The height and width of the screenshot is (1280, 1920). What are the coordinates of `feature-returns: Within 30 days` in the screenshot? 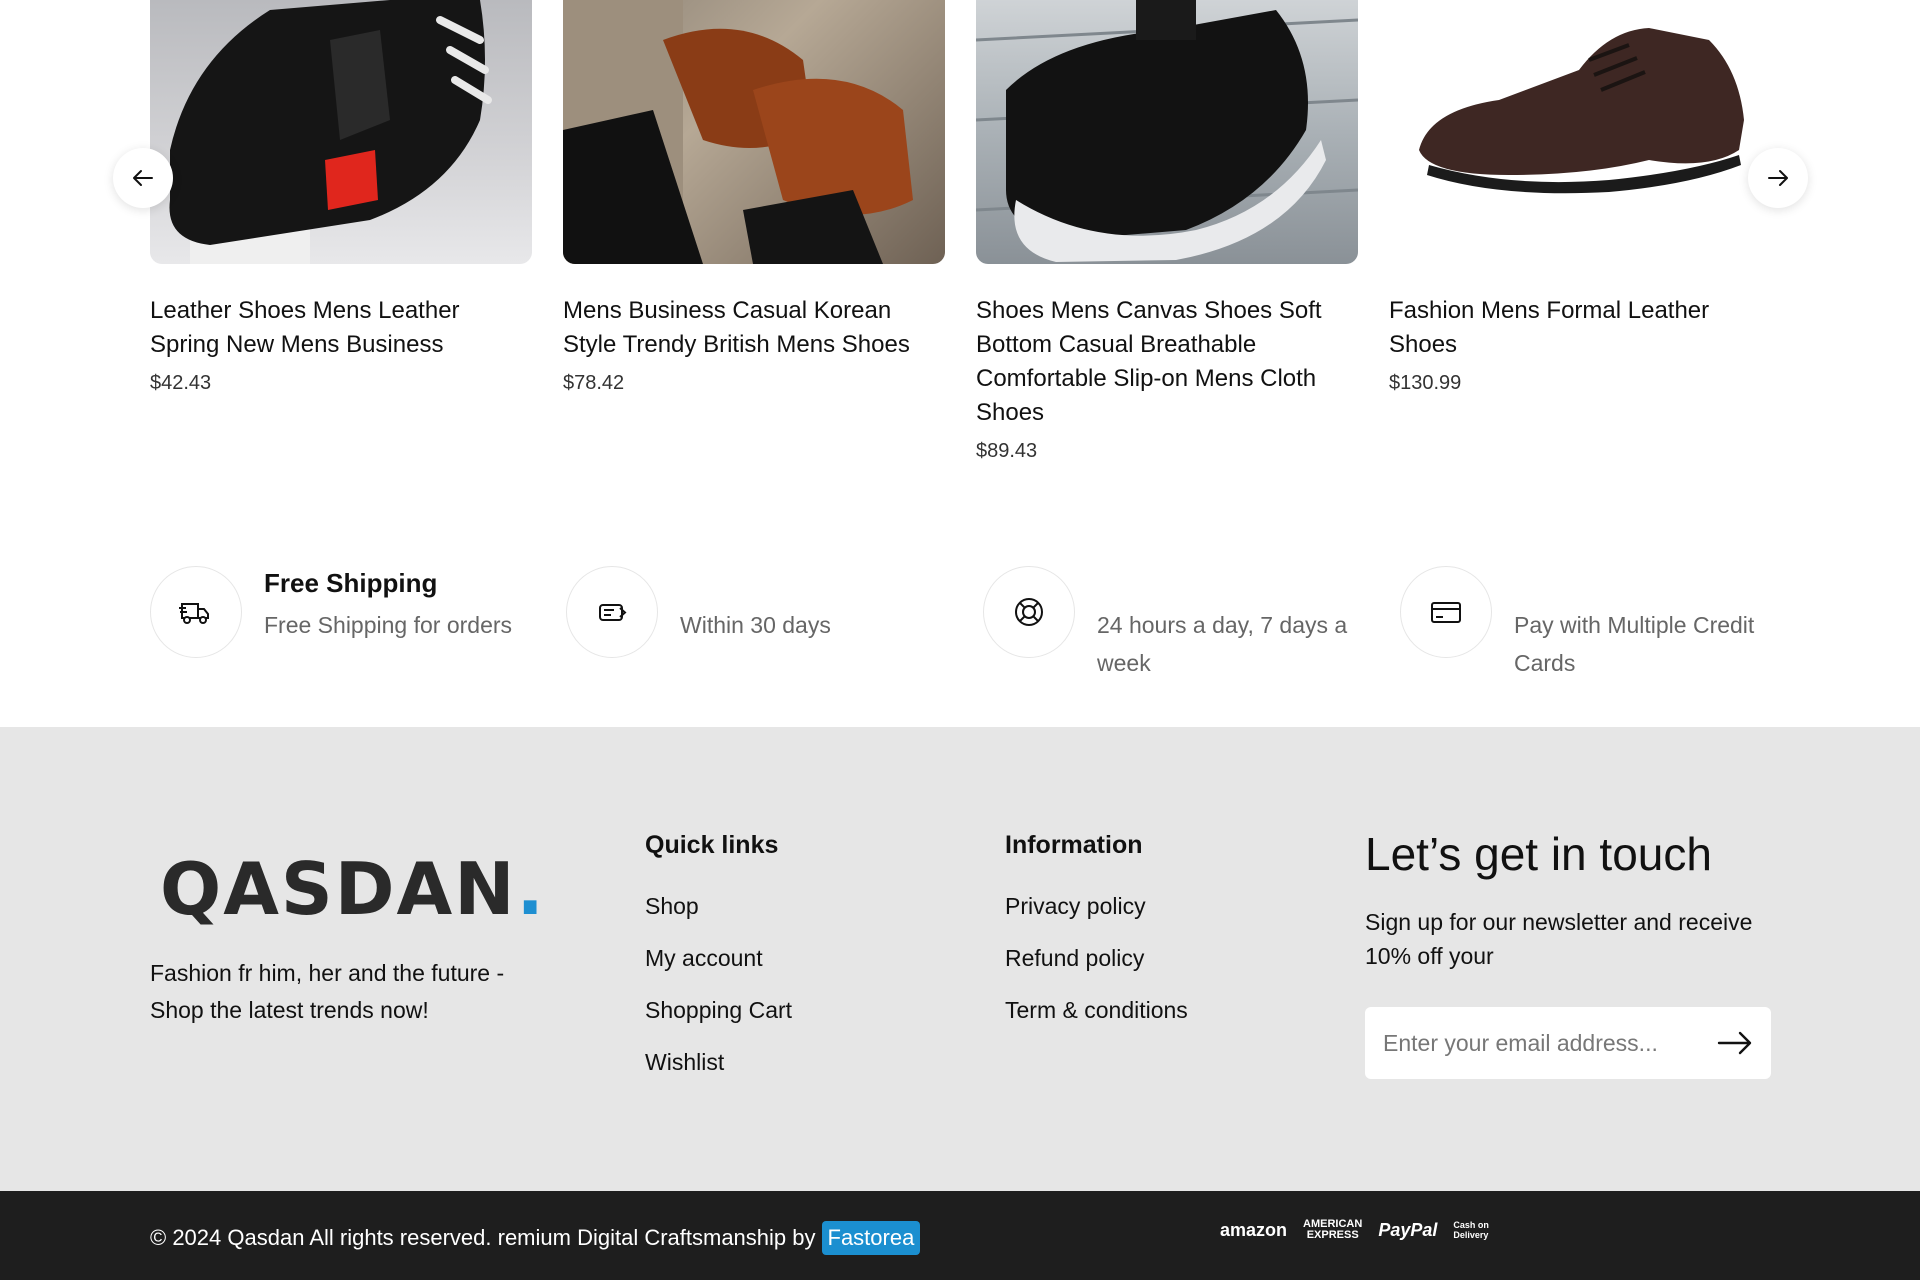 It's located at (766, 635).